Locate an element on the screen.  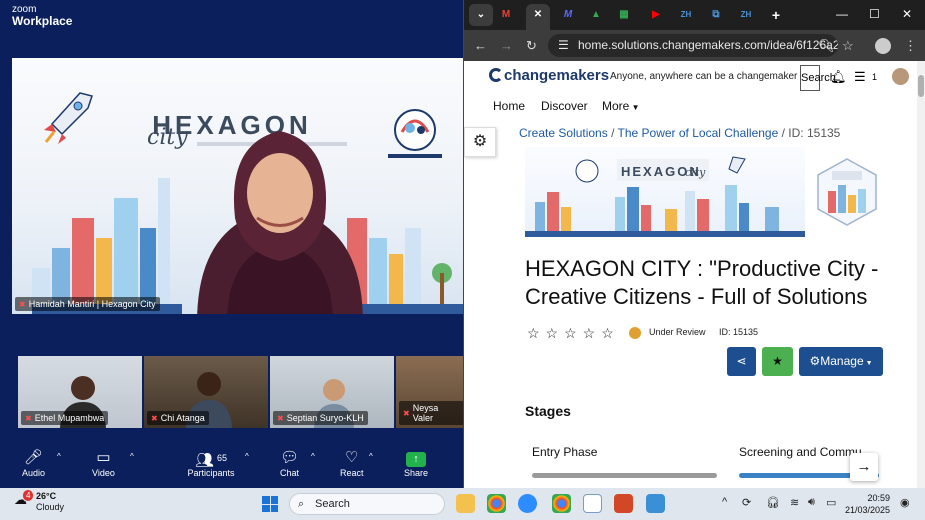
changemakers-logo: changemakers is located at coordinates (549, 75).